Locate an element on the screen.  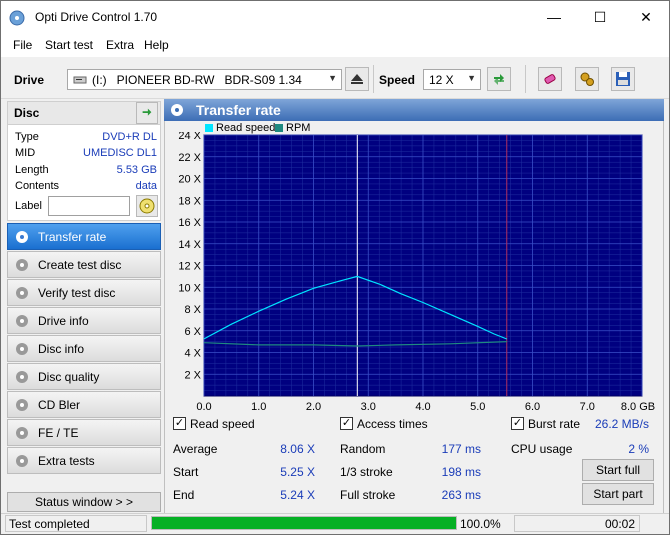
drive-value: (I:) PIONEER BD-RW BDR-S09 1.34 is located at coordinates (197, 79).